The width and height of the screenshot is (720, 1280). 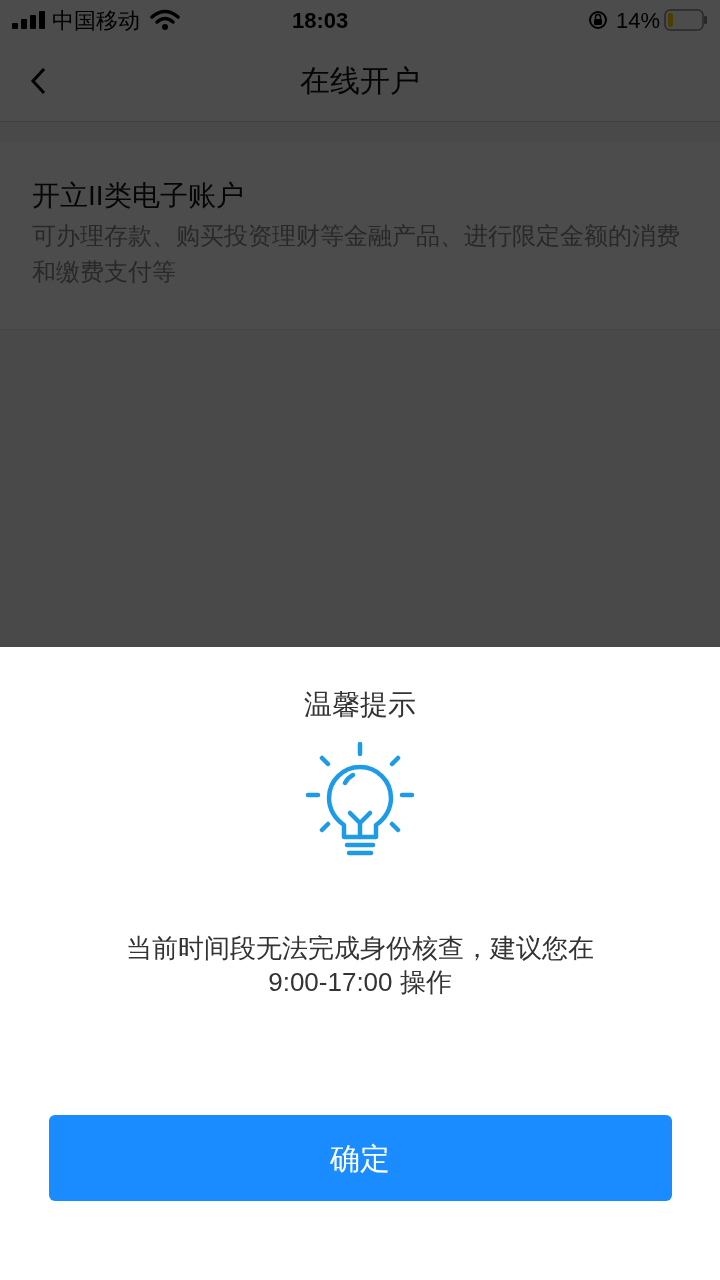 I want to click on confirm-button: 确定, so click(x=360, y=1158).